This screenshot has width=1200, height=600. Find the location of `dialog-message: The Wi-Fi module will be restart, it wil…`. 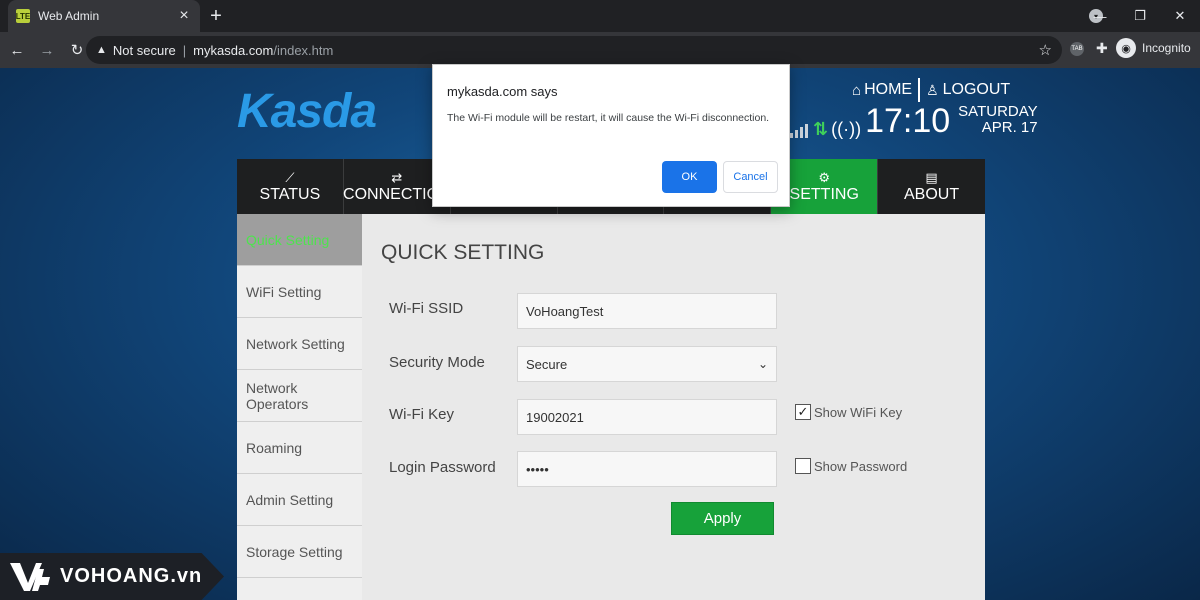

dialog-message: The Wi-Fi module will be restart, it wil… is located at coordinates (608, 118).